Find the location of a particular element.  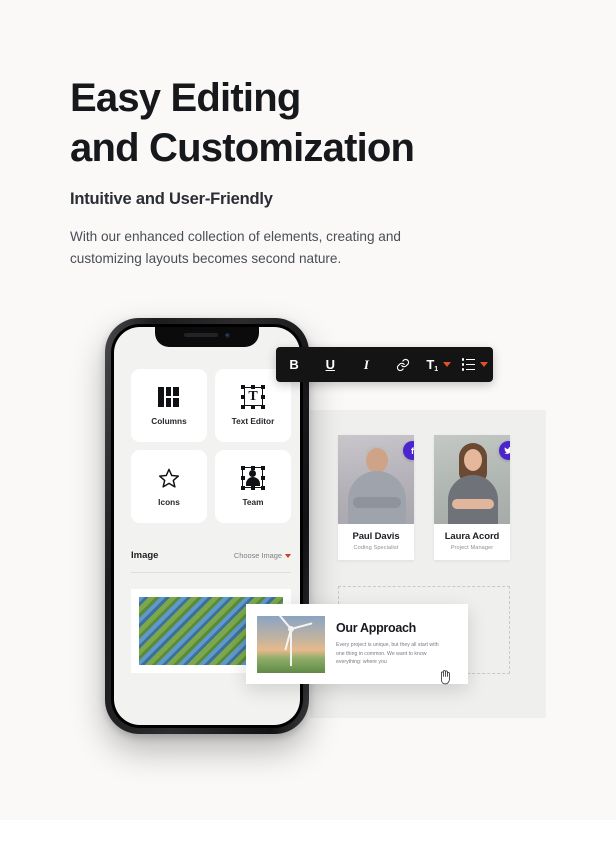

bold-label: B is located at coordinates (294, 364).